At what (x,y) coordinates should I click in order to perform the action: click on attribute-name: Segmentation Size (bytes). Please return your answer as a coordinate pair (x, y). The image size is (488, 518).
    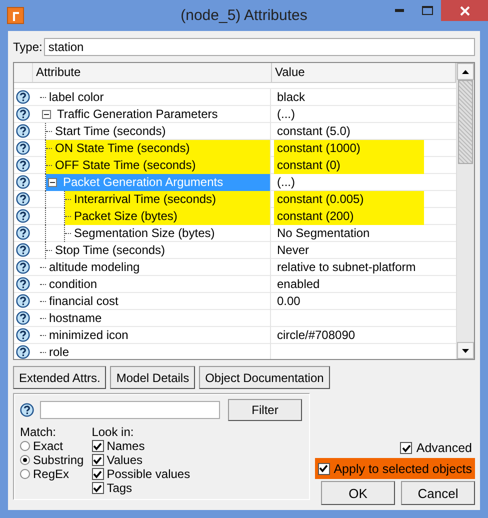
    Looking at the image, I should click on (171, 233).